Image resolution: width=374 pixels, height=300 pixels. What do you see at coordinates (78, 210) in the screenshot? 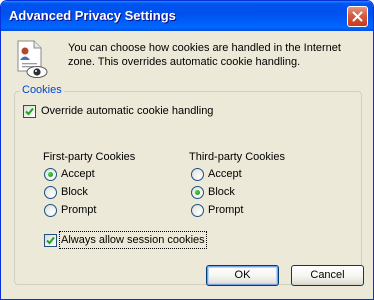
I see `first-party-prompt-label: Prompt` at bounding box center [78, 210].